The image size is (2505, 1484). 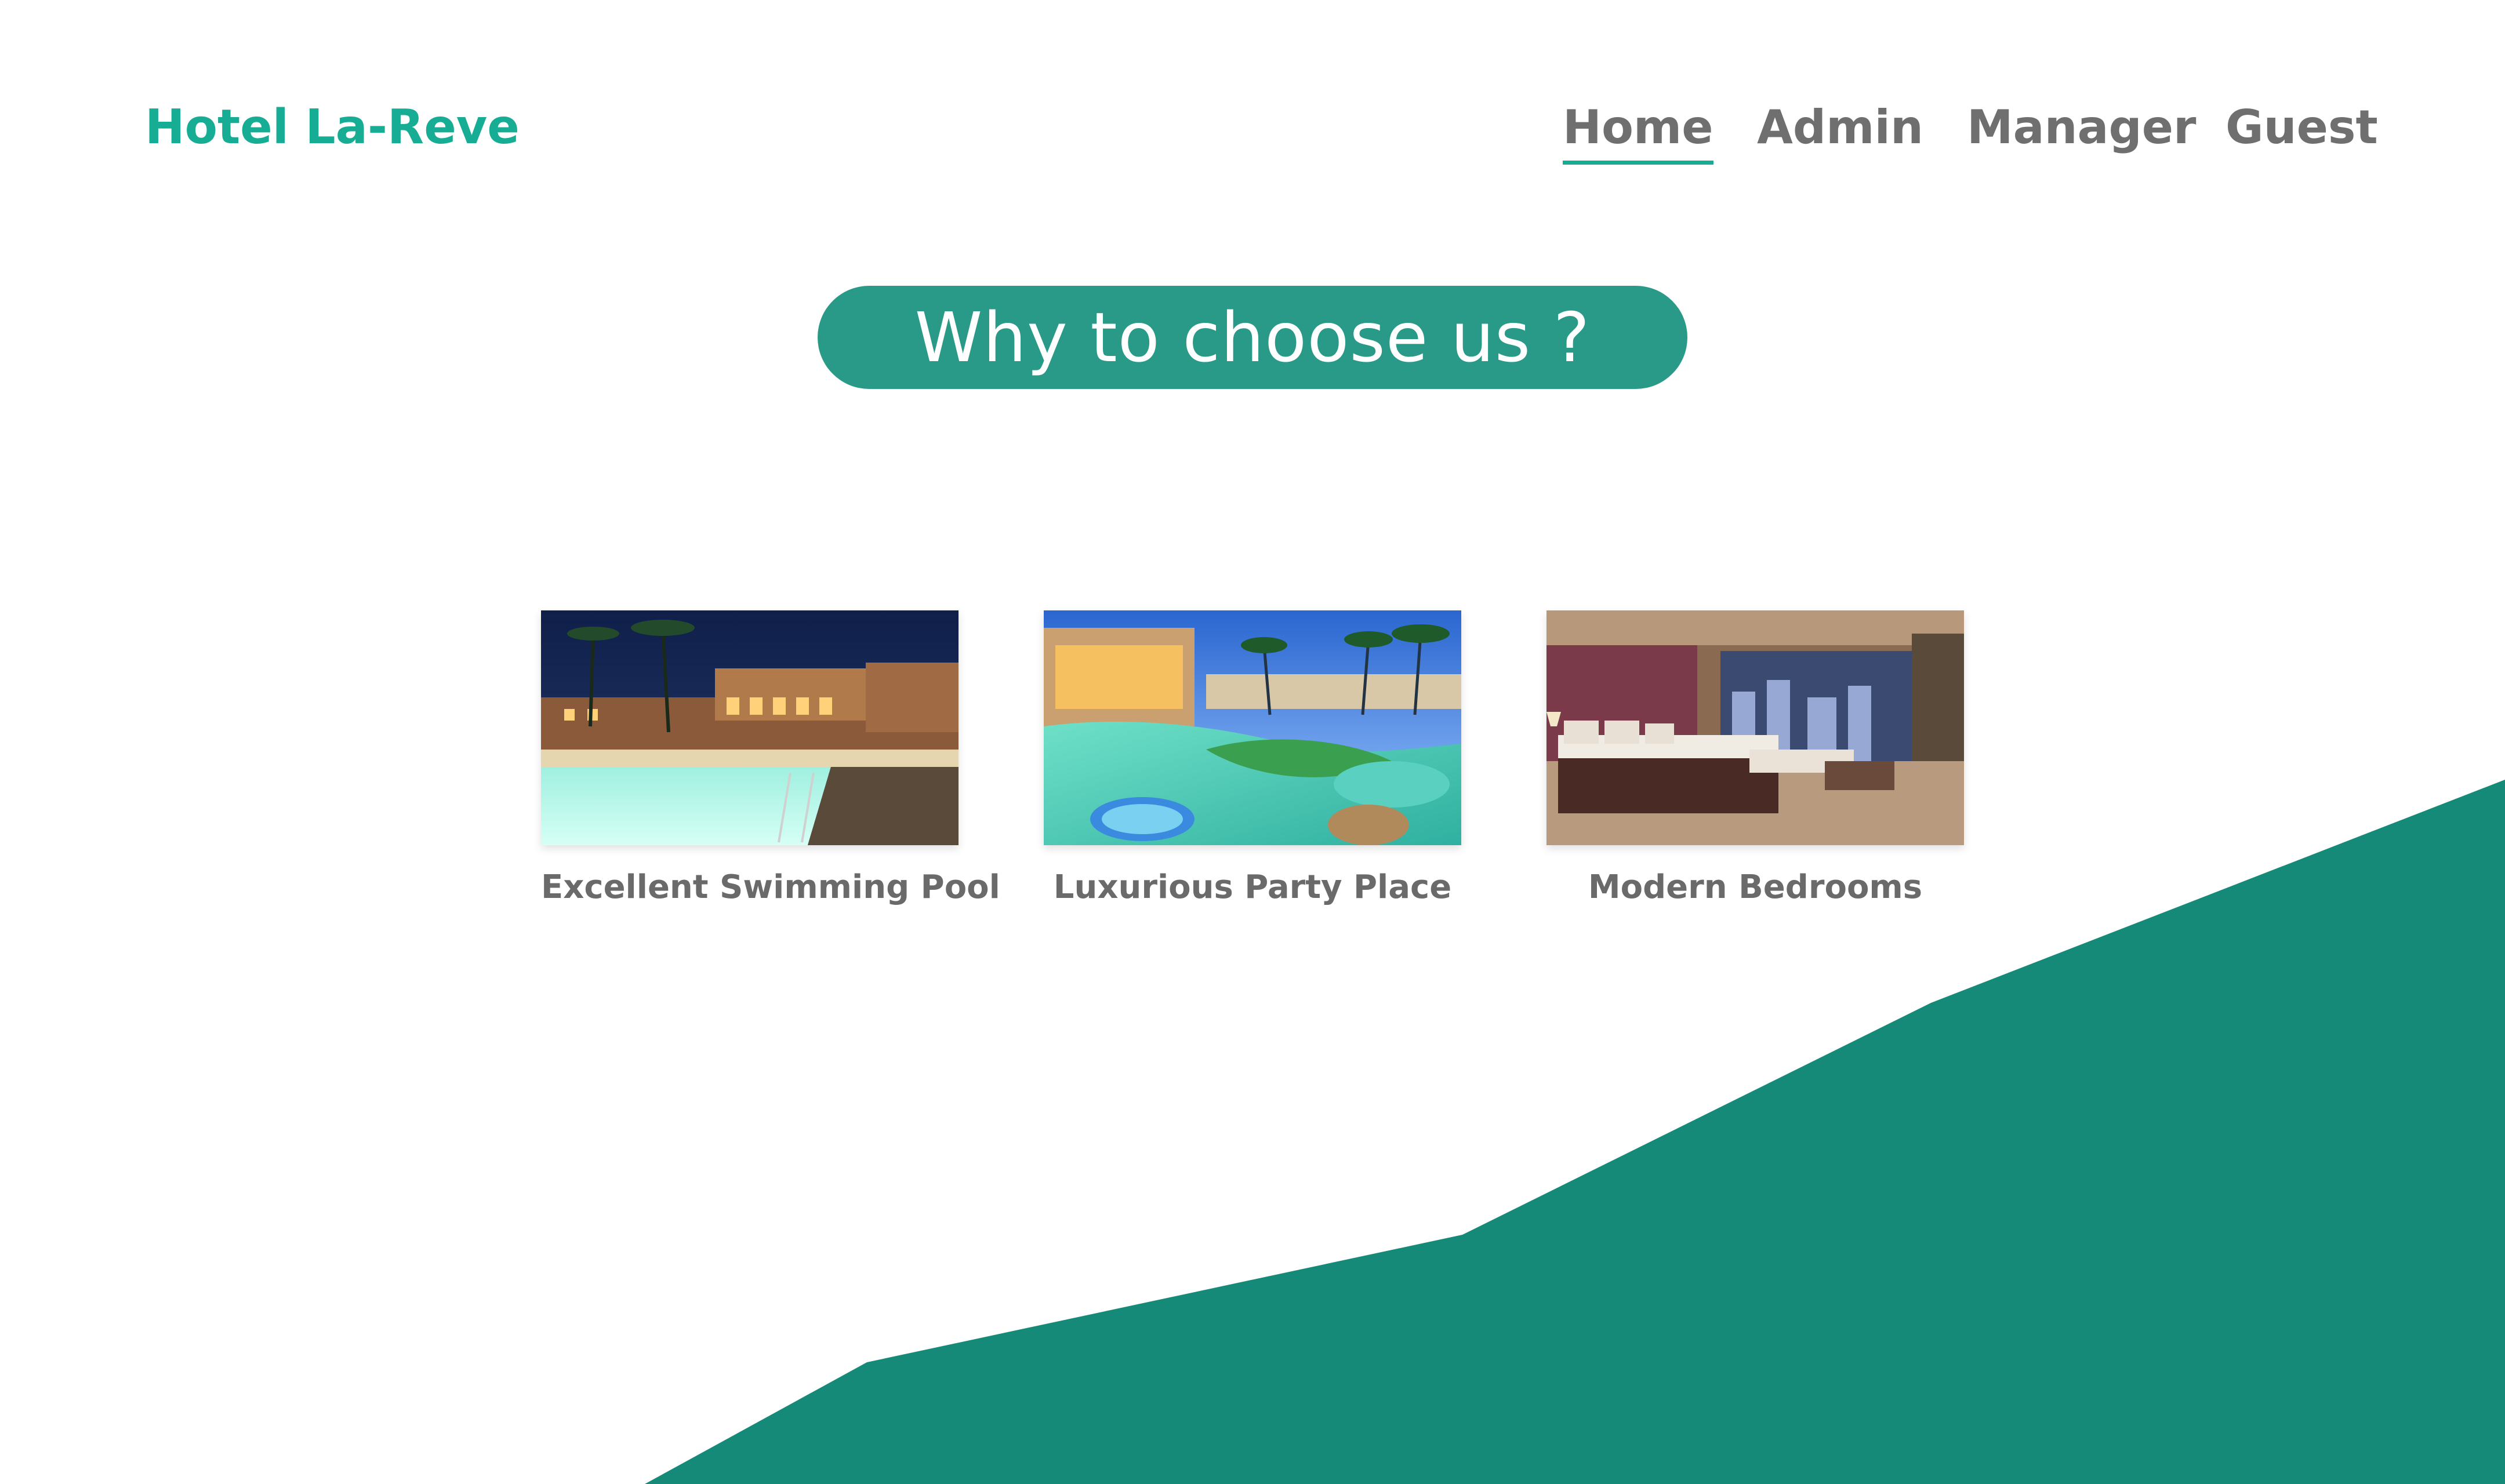 I want to click on feature-label: Modern Bedrooms, so click(x=1756, y=887).